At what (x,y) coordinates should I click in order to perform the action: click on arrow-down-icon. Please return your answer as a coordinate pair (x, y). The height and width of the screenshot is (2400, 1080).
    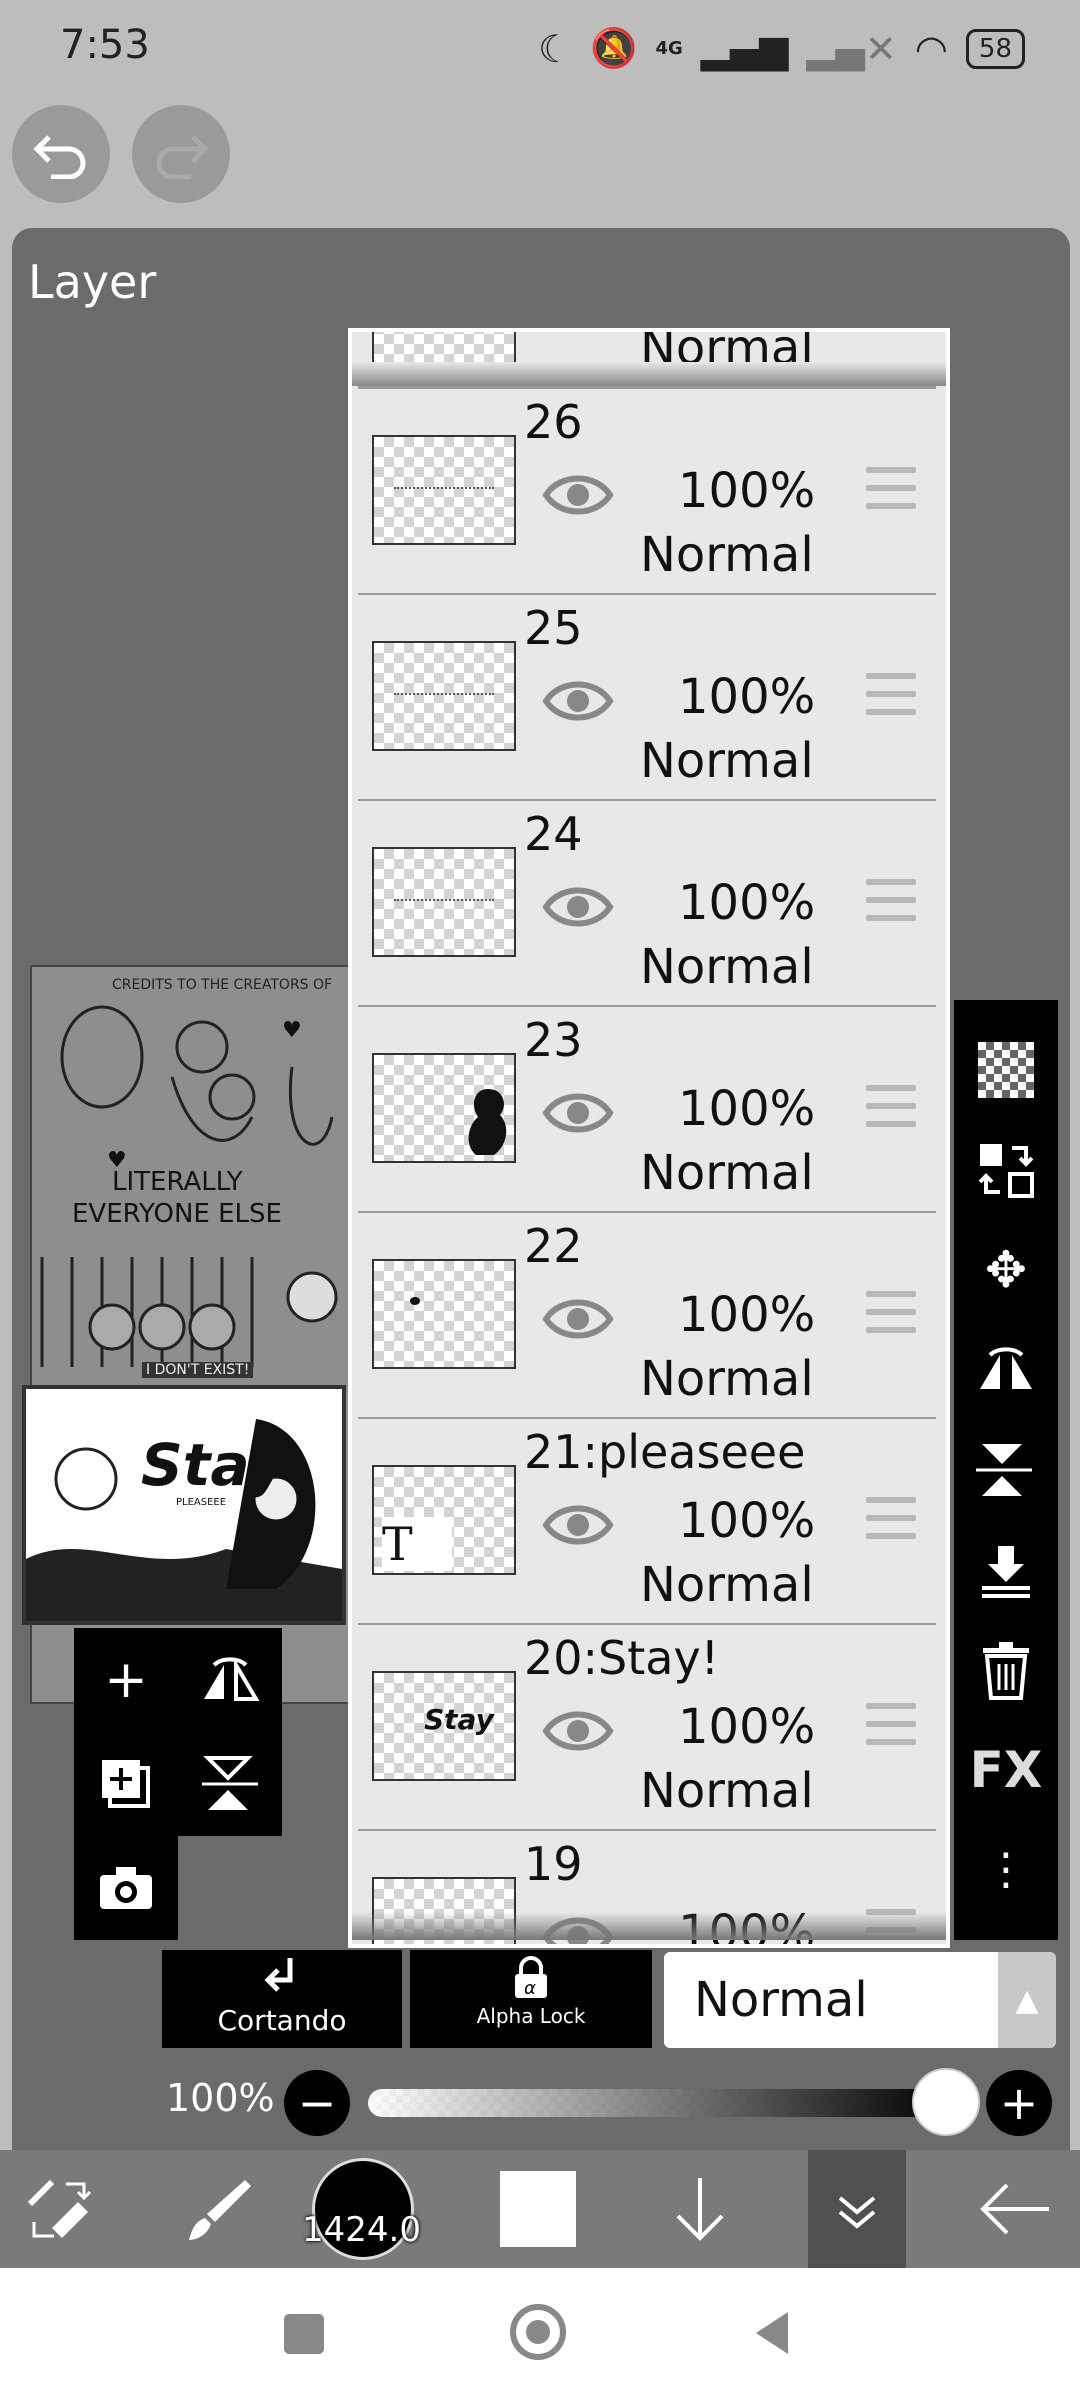
    Looking at the image, I should click on (700, 2209).